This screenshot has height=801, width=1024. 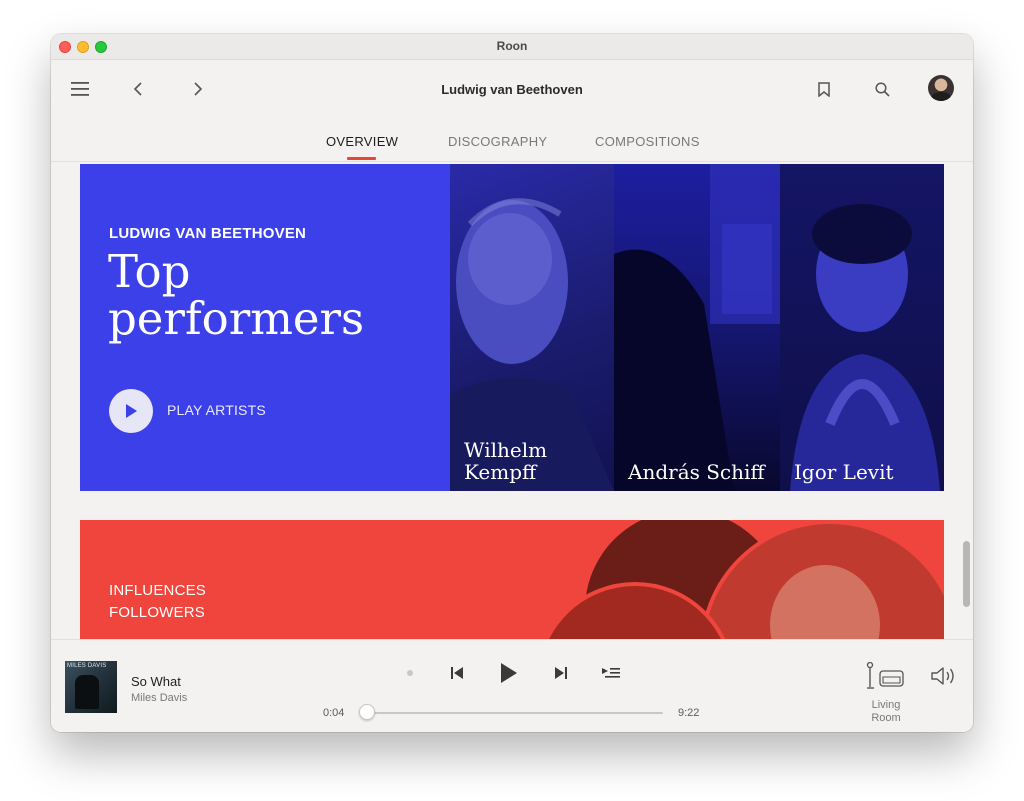 What do you see at coordinates (156, 681) in the screenshot?
I see `track-title: So What` at bounding box center [156, 681].